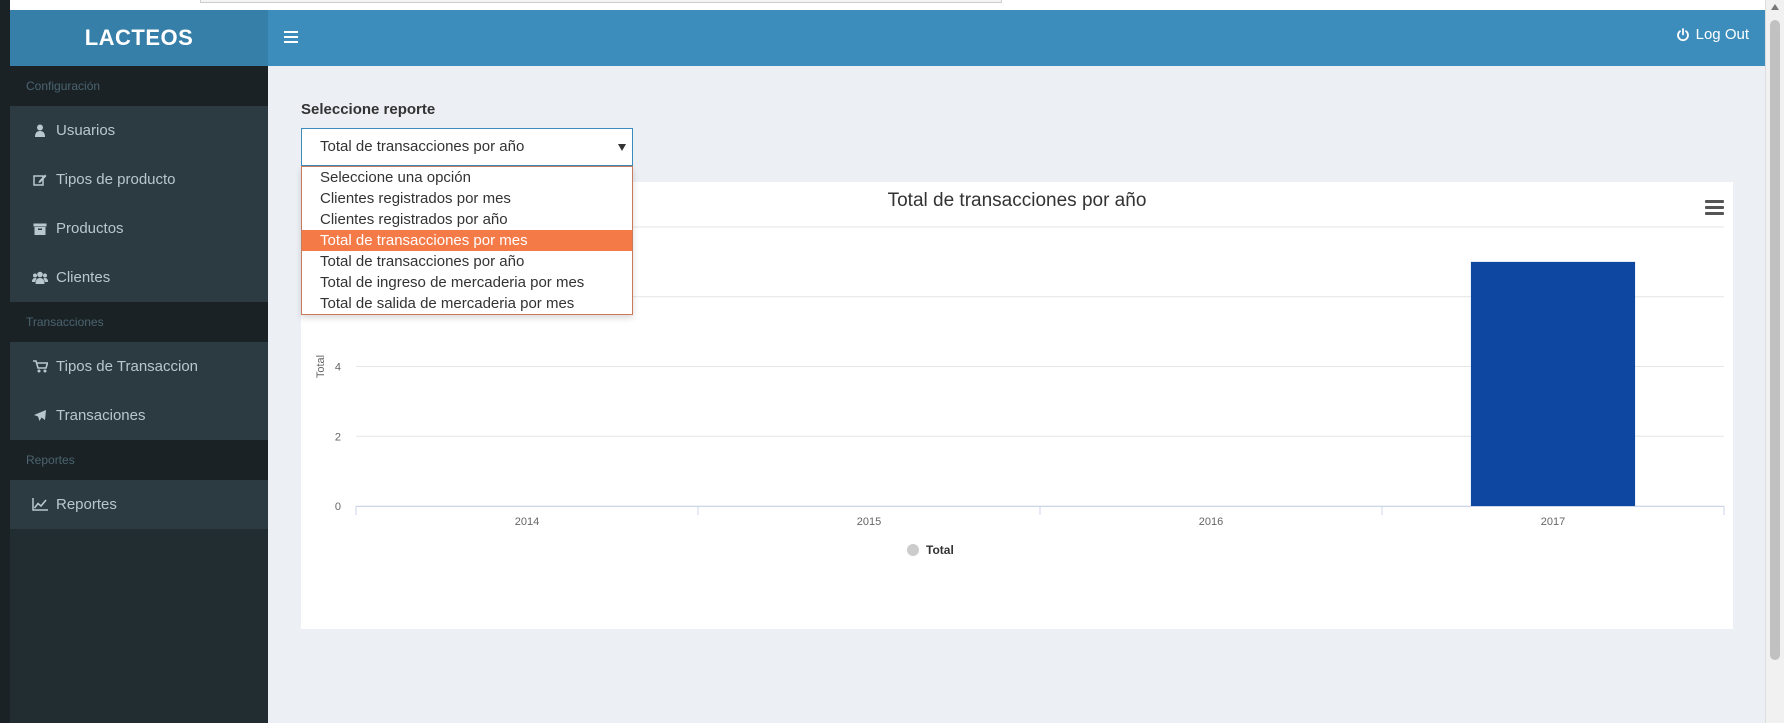 The height and width of the screenshot is (723, 1784). What do you see at coordinates (422, 146) in the screenshot?
I see `report-select-value: Total de transacciones por año` at bounding box center [422, 146].